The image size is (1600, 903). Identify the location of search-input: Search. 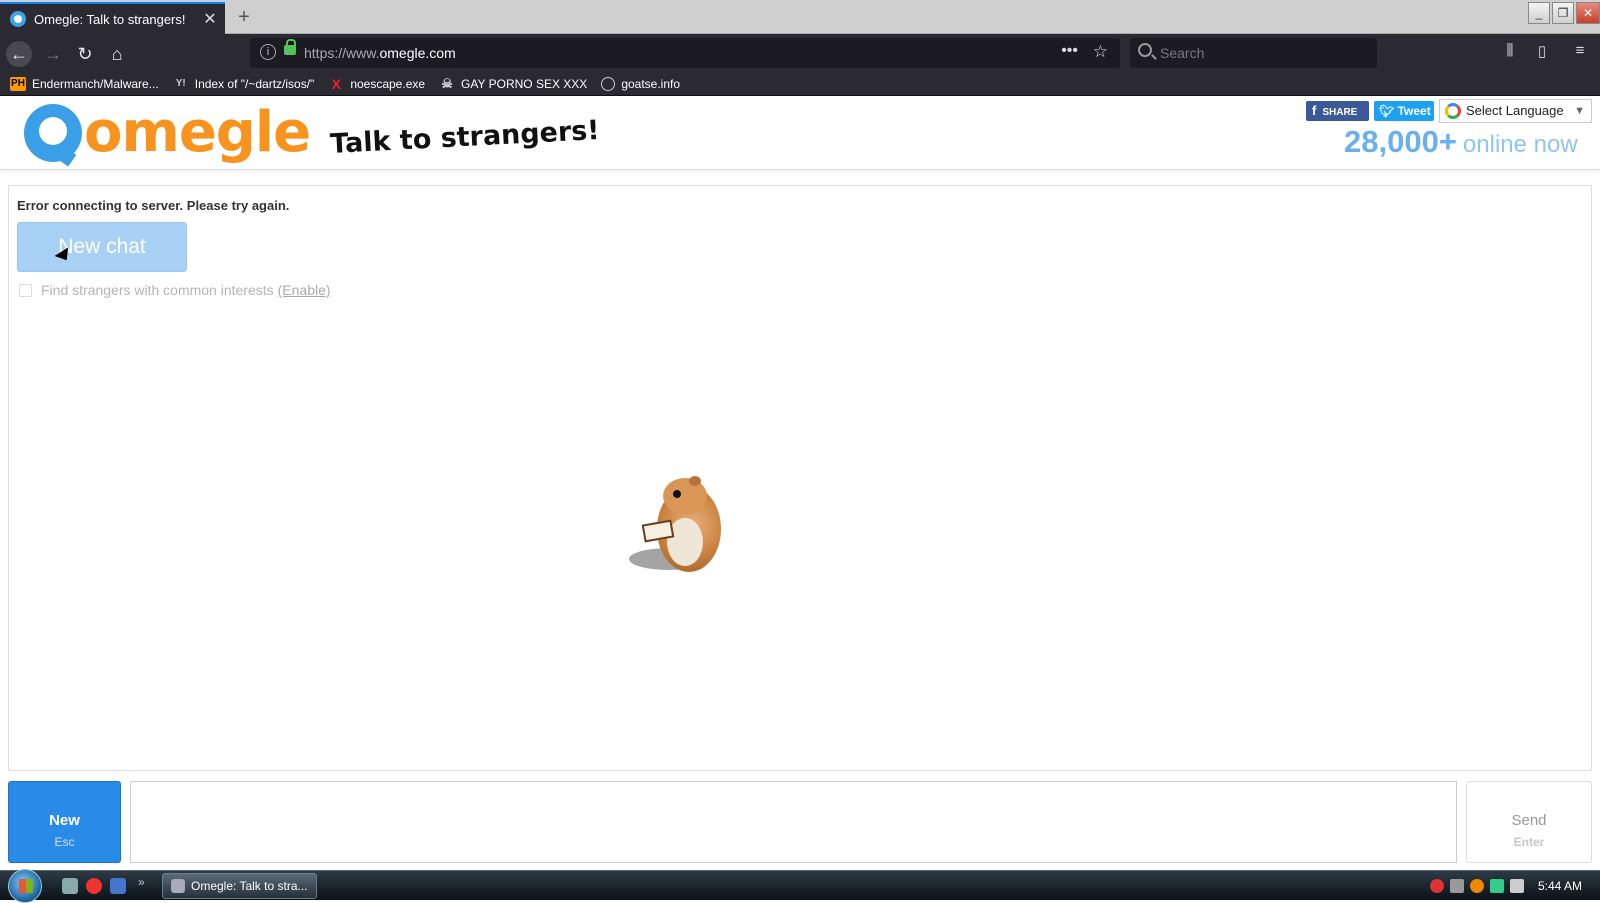
(1253, 53).